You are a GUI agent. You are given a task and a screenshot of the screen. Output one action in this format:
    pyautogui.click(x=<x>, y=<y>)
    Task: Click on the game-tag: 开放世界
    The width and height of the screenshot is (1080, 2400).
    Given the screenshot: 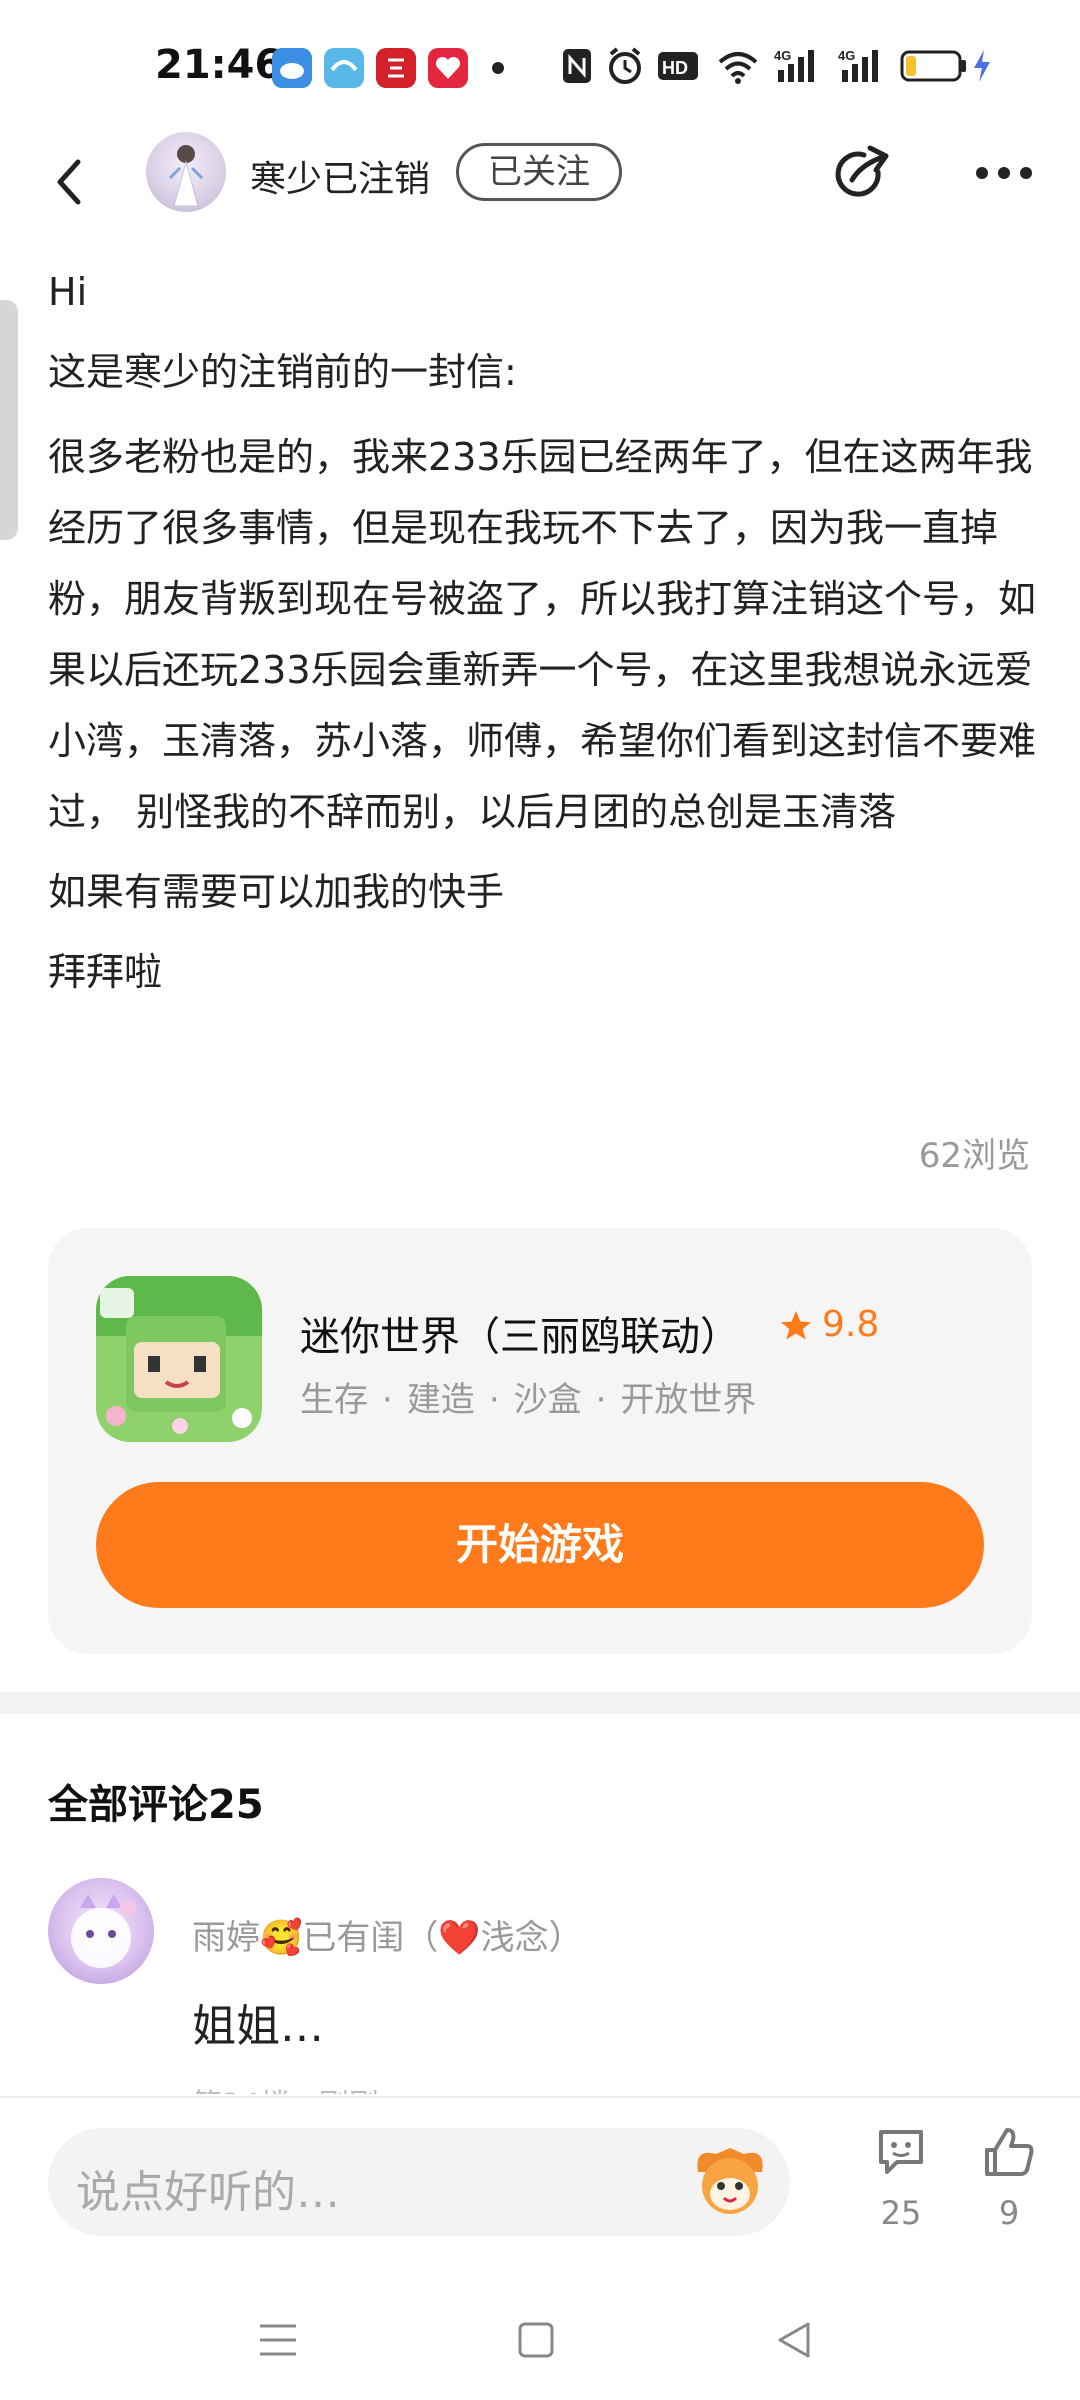 What is the action you would take?
    pyautogui.click(x=688, y=1400)
    